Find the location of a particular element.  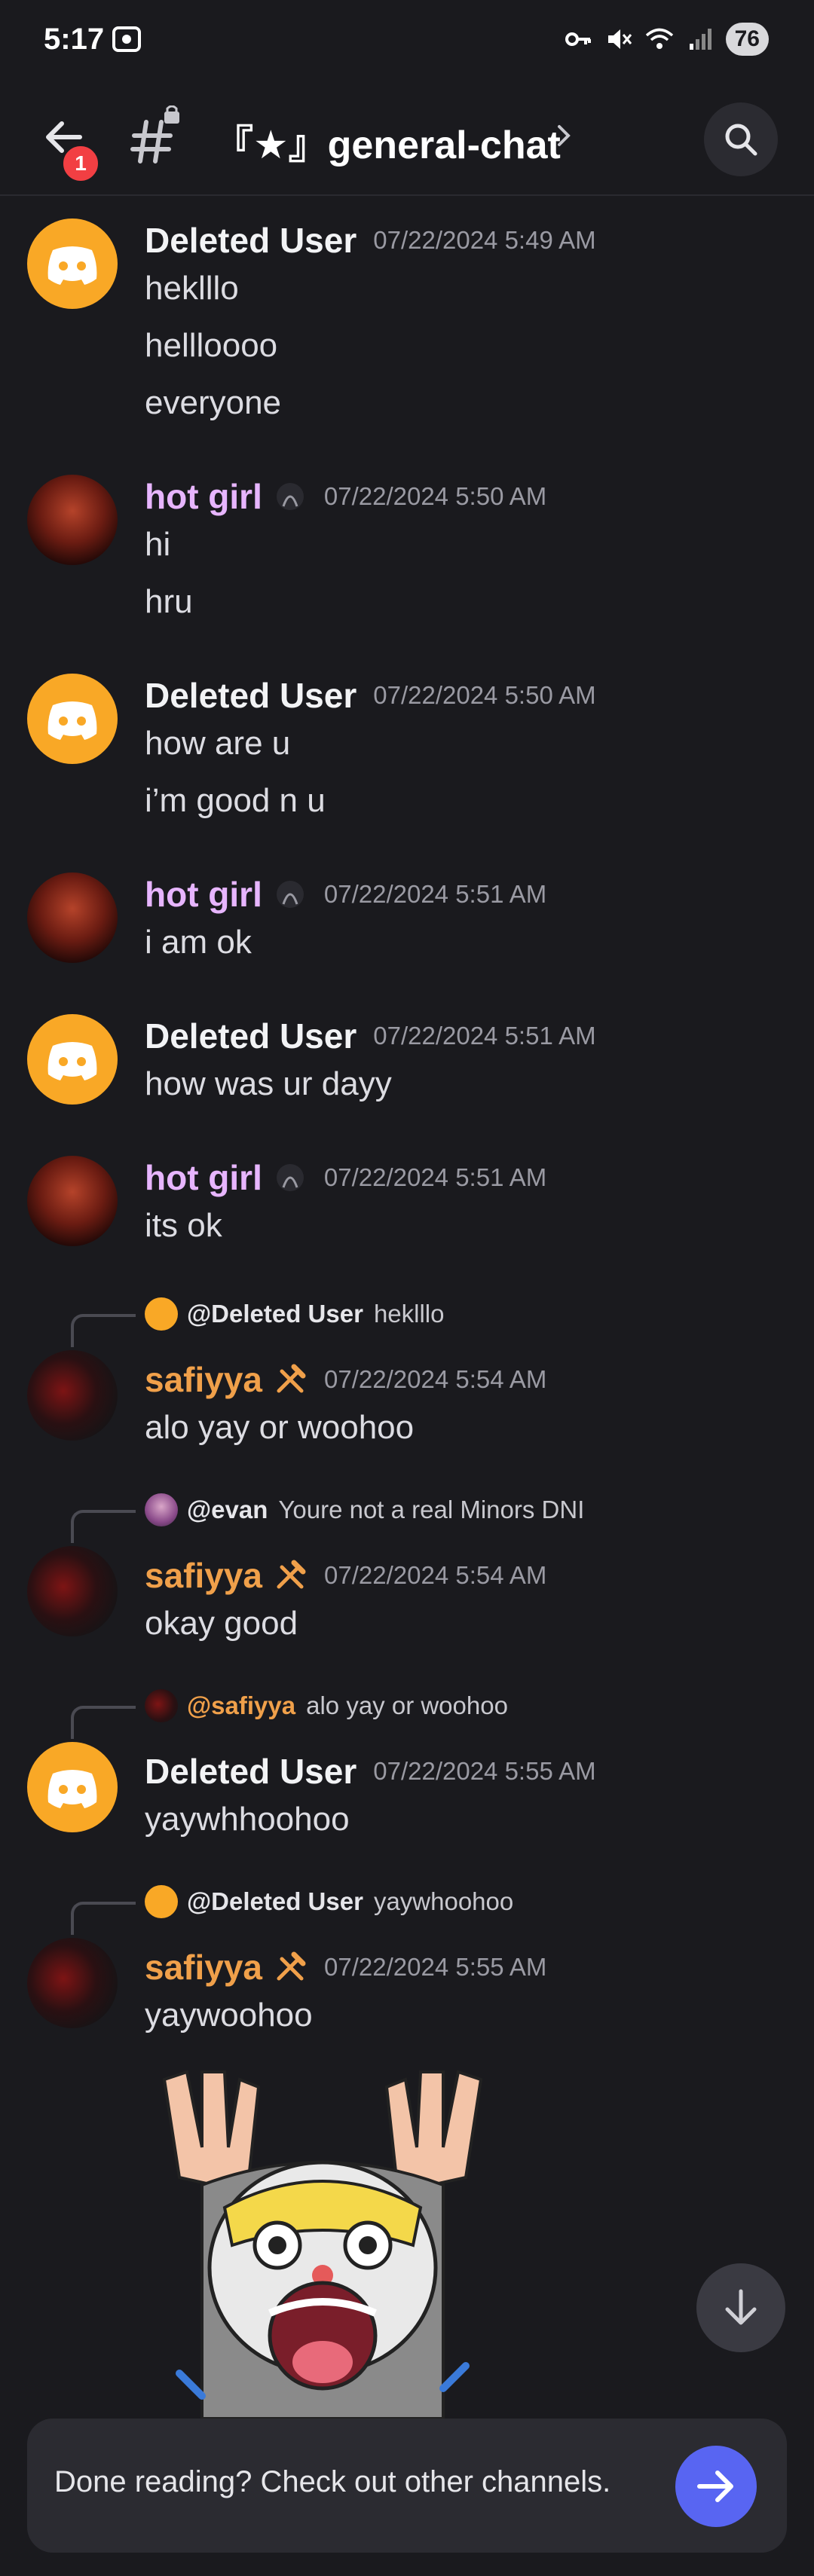

key-icon is located at coordinates (578, 39).